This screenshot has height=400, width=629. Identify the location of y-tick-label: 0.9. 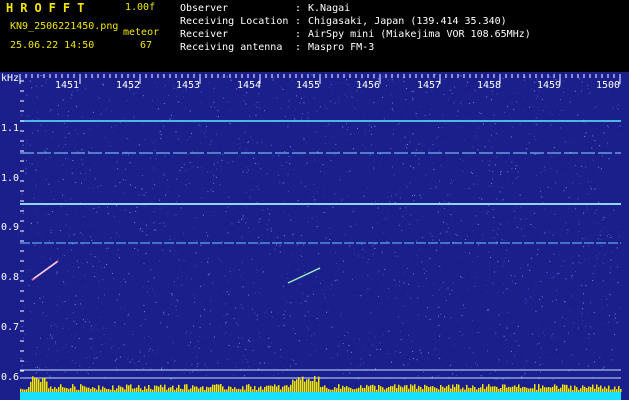
(10, 227).